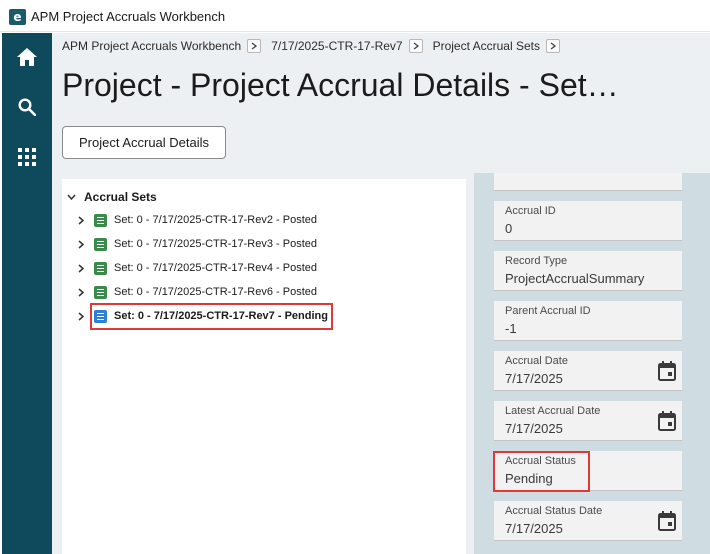 The width and height of the screenshot is (710, 554). I want to click on search-icon, so click(27, 107).